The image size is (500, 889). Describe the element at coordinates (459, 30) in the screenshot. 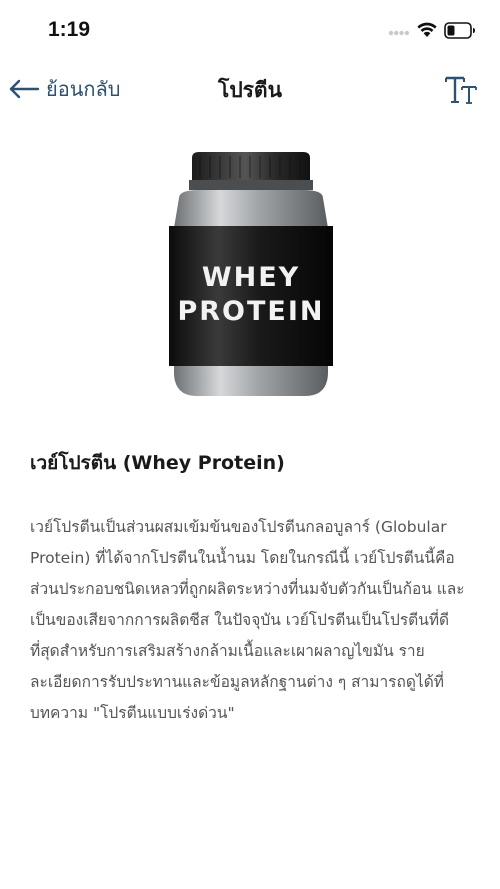

I see `battery-icon` at that location.